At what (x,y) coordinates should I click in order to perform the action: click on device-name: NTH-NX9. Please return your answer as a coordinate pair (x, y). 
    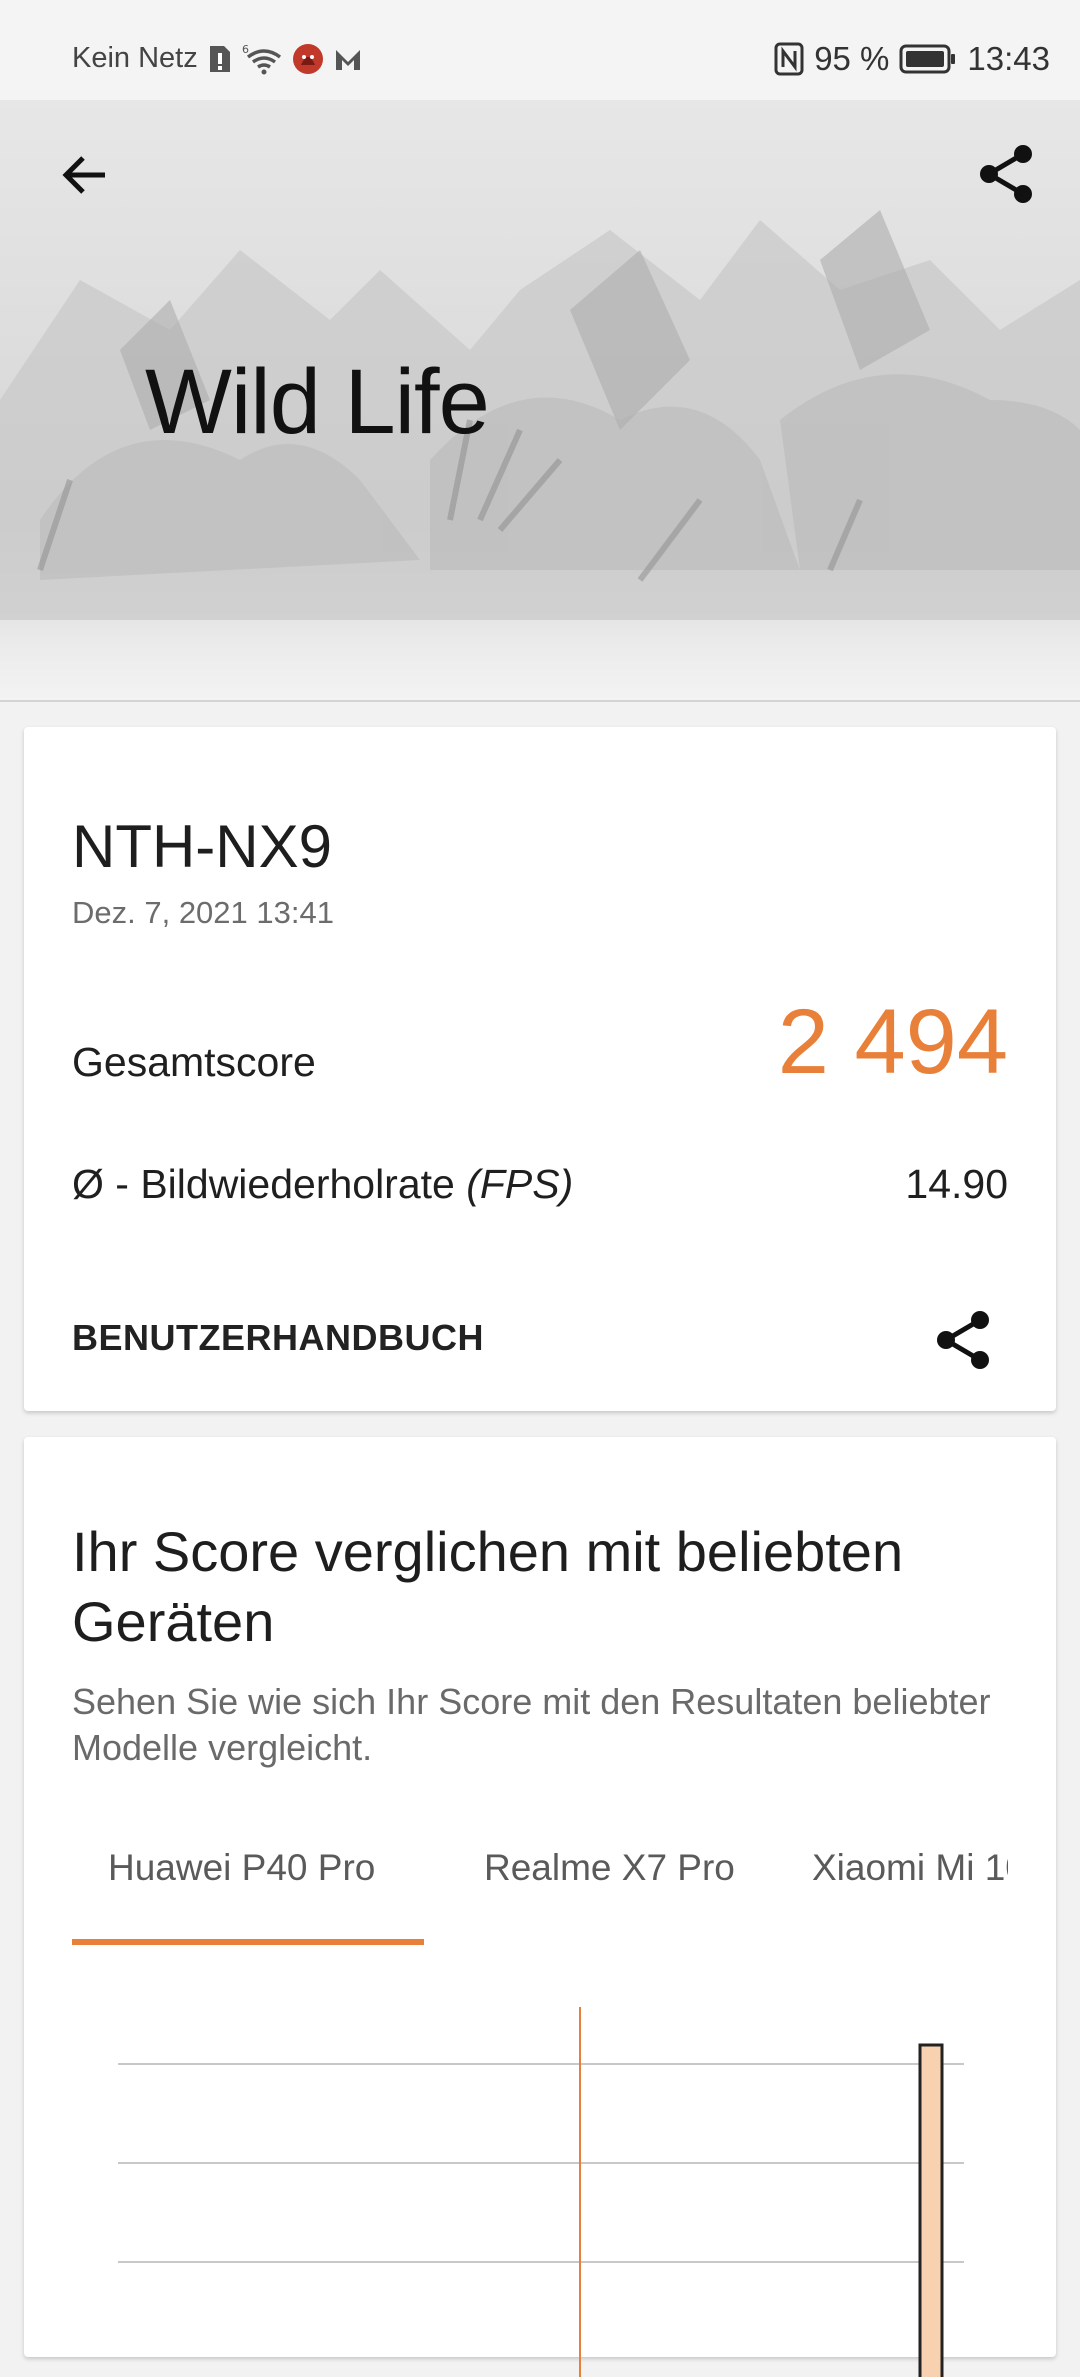
    Looking at the image, I should click on (202, 846).